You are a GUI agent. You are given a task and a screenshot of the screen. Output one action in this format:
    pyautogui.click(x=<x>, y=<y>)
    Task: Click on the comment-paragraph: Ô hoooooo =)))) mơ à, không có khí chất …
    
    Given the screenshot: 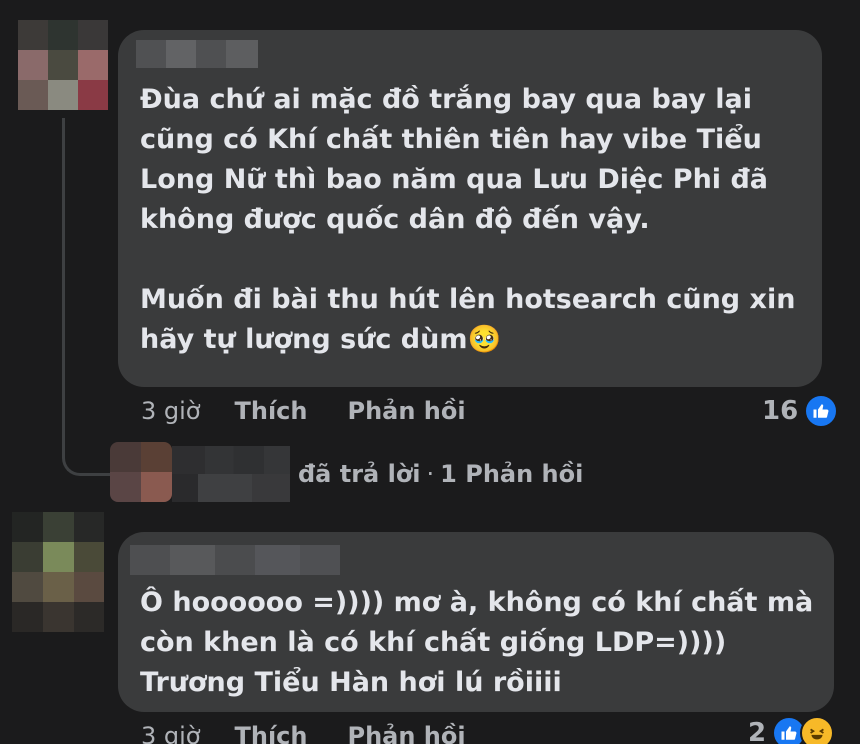 What is the action you would take?
    pyautogui.click(x=477, y=642)
    